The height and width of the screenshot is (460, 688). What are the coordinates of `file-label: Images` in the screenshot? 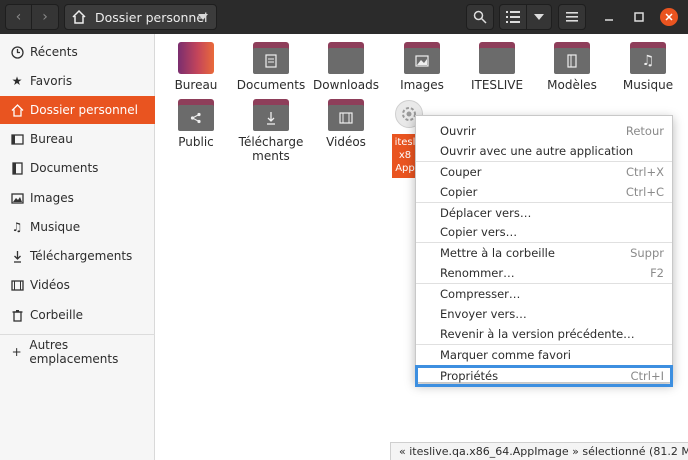 It's located at (422, 85).